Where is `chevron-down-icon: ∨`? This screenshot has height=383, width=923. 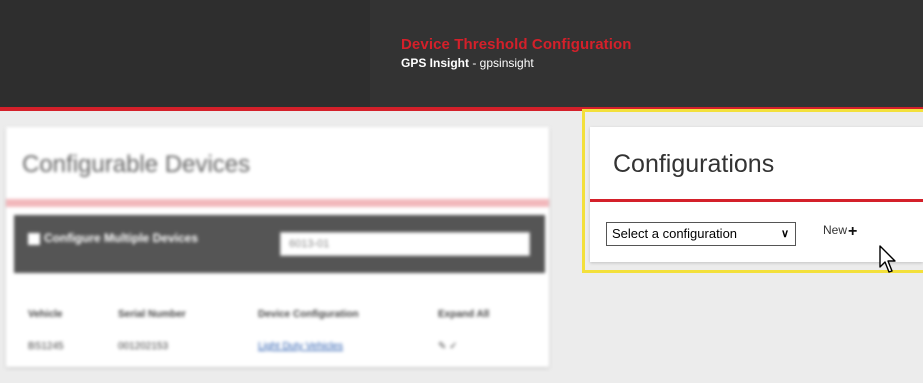 chevron-down-icon: ∨ is located at coordinates (784, 234).